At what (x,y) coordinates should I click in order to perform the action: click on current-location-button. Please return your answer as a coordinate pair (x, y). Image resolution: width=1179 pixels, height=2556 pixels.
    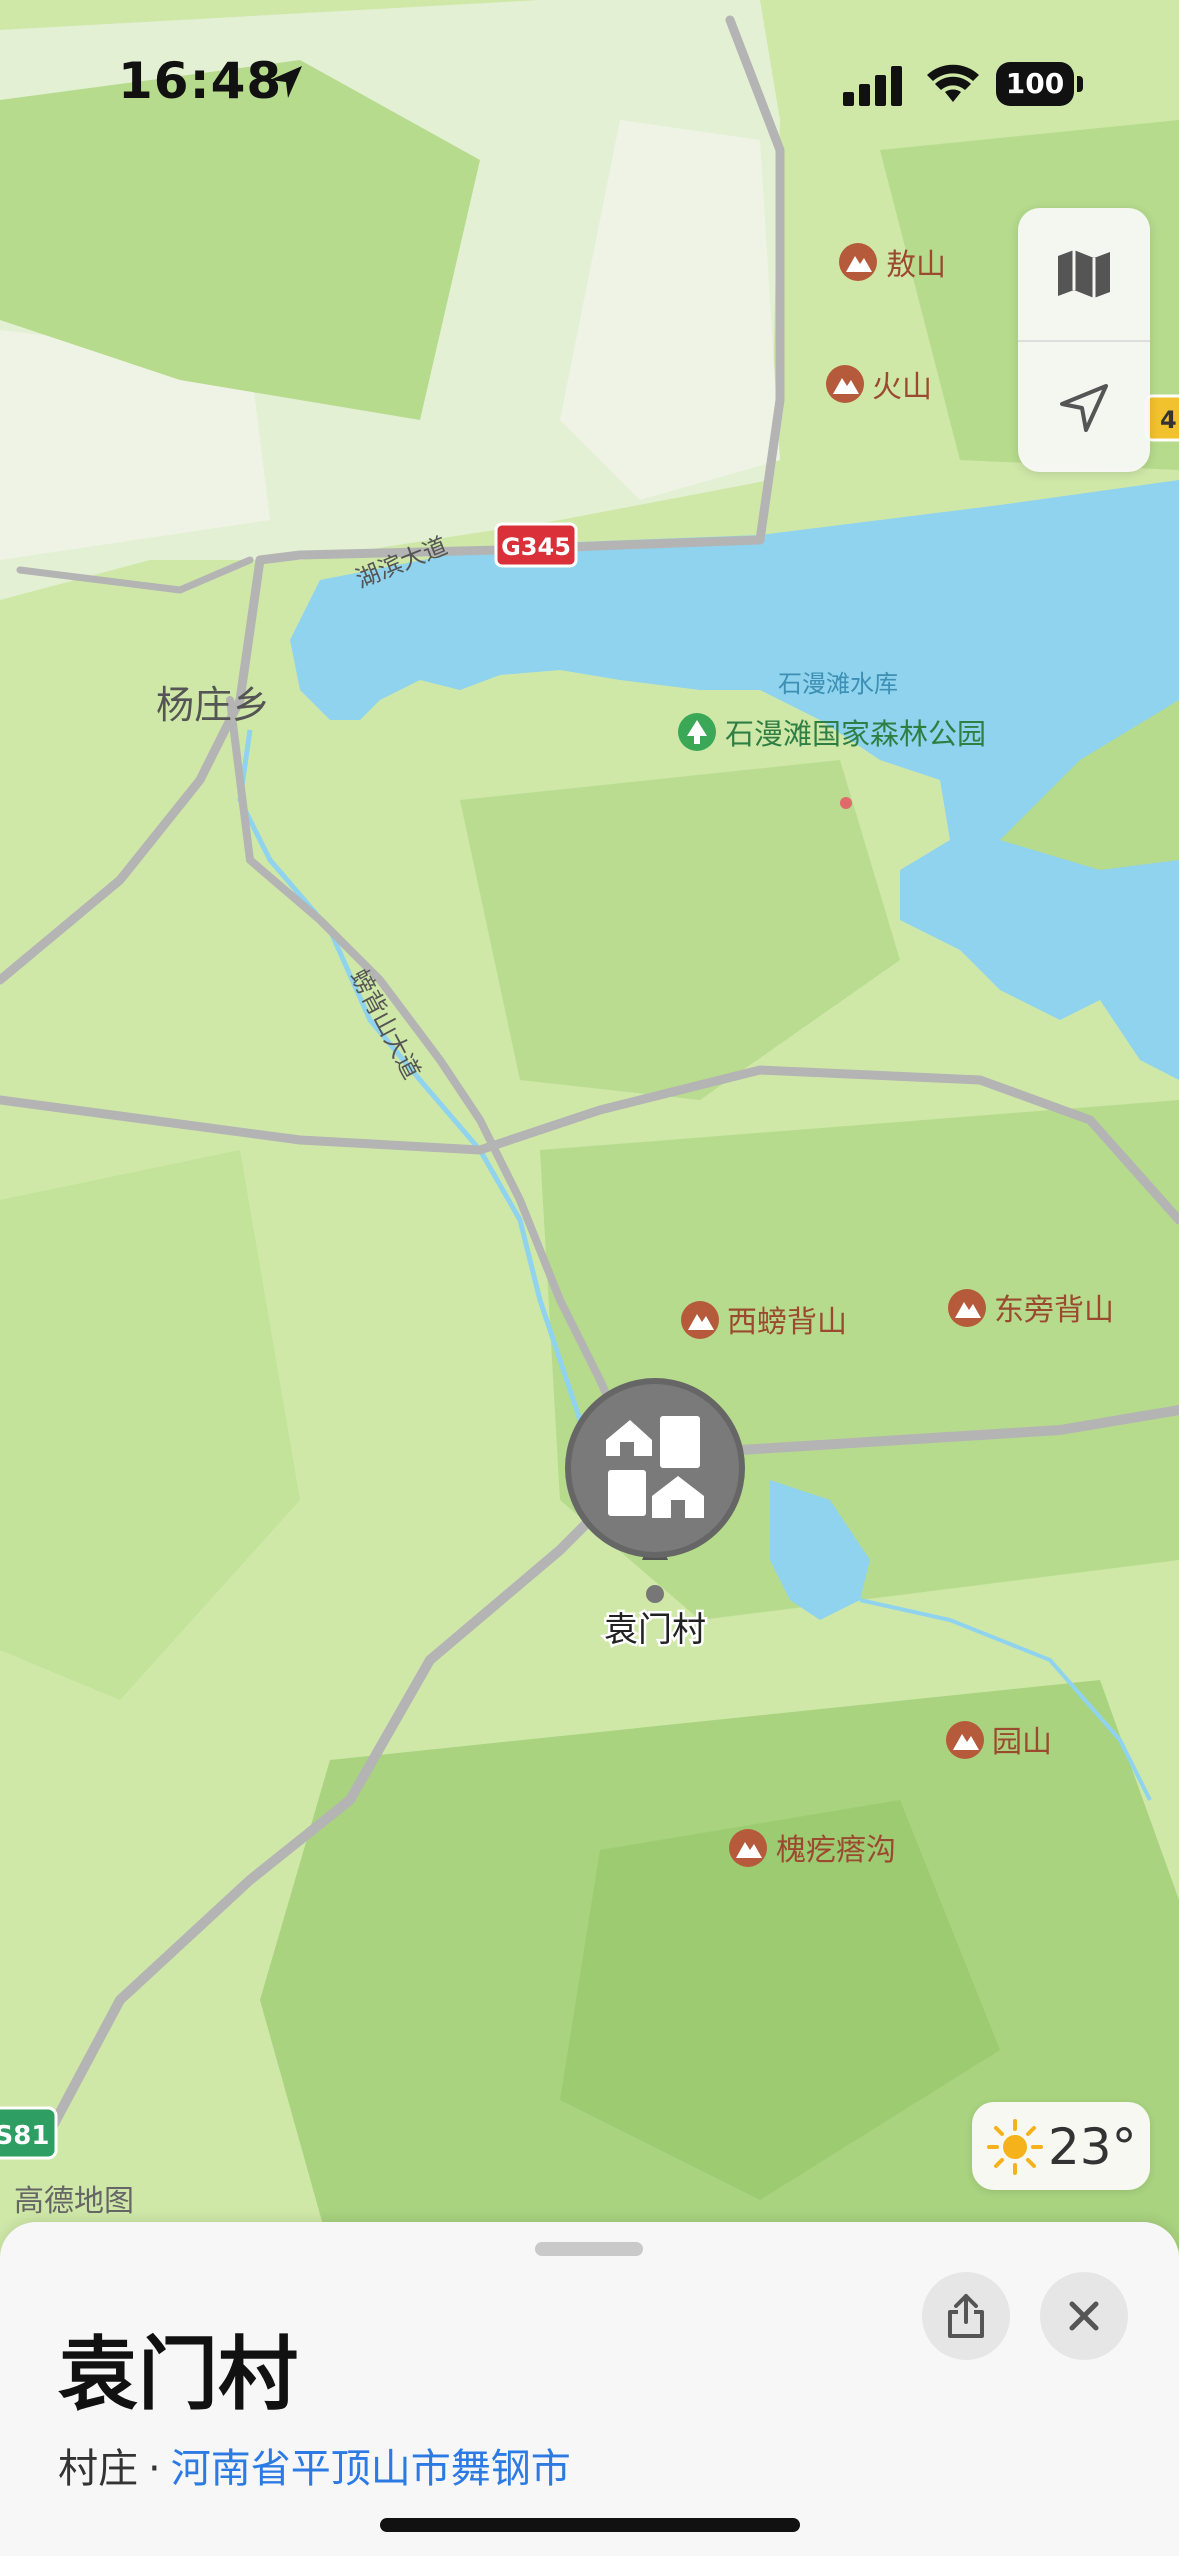
    Looking at the image, I should click on (1084, 408).